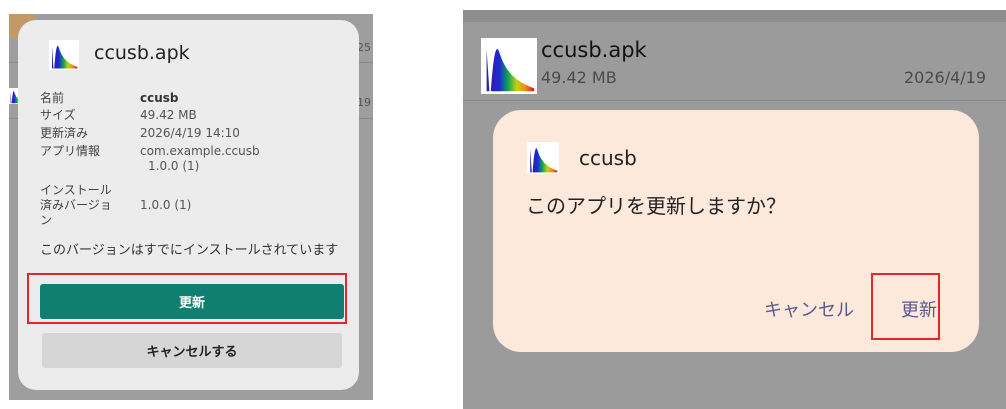 Image resolution: width=1006 pixels, height=409 pixels. Describe the element at coordinates (364, 47) in the screenshot. I see `background-size-fragment: 25` at that location.